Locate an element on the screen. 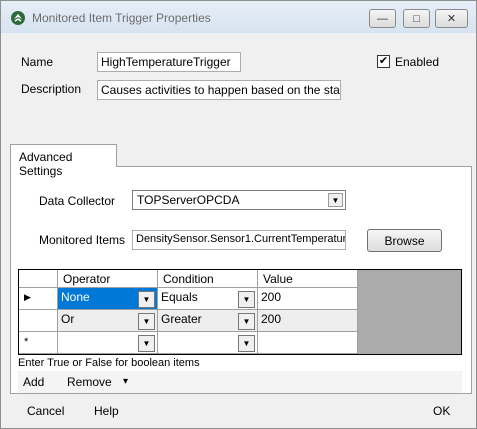 Image resolution: width=477 pixels, height=429 pixels. browse-label: Browse is located at coordinates (404, 240).